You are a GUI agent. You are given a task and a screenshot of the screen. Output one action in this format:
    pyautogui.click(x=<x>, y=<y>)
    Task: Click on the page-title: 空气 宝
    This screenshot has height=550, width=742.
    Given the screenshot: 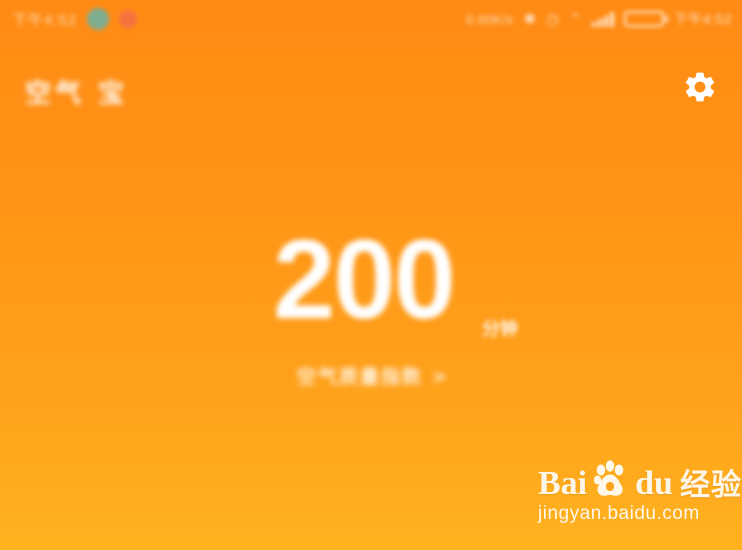 What is the action you would take?
    pyautogui.click(x=77, y=94)
    